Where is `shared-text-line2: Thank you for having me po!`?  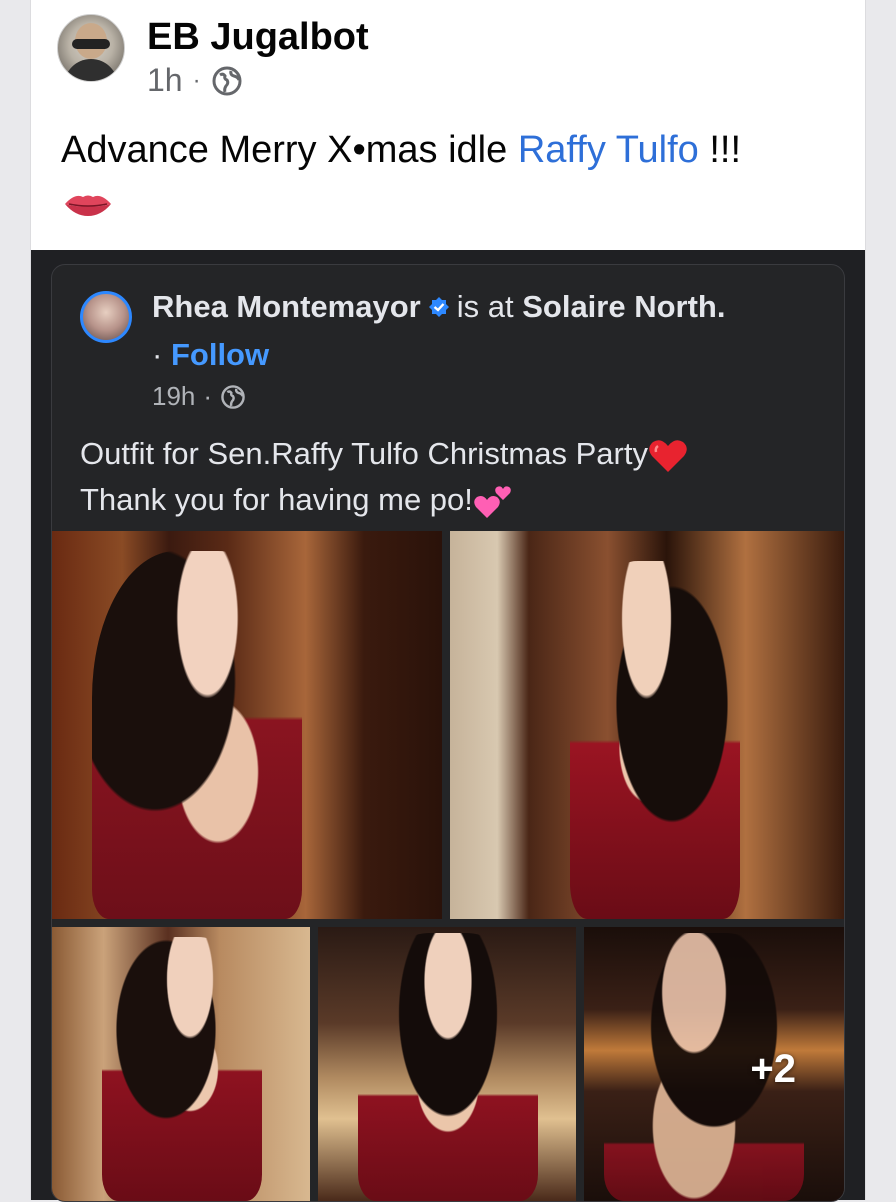
shared-text-line2: Thank you for having me po! is located at coordinates (450, 500).